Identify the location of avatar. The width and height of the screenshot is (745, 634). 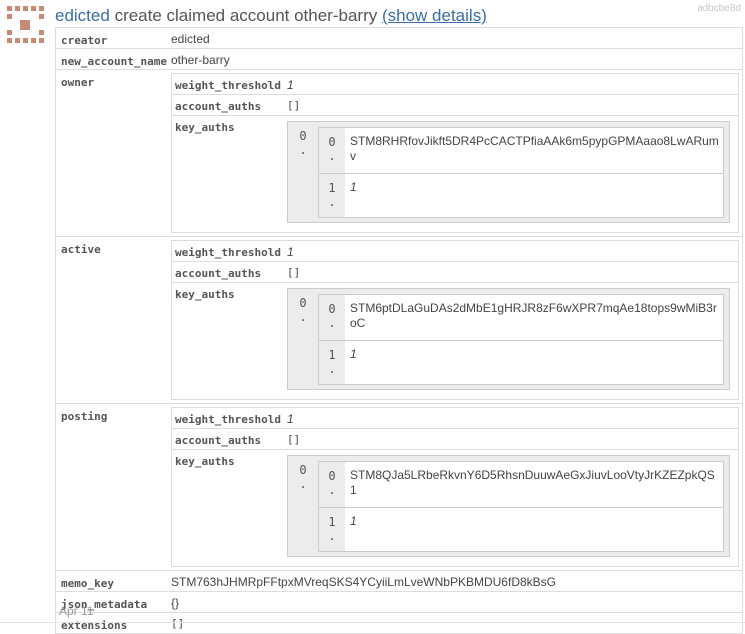
(26, 25).